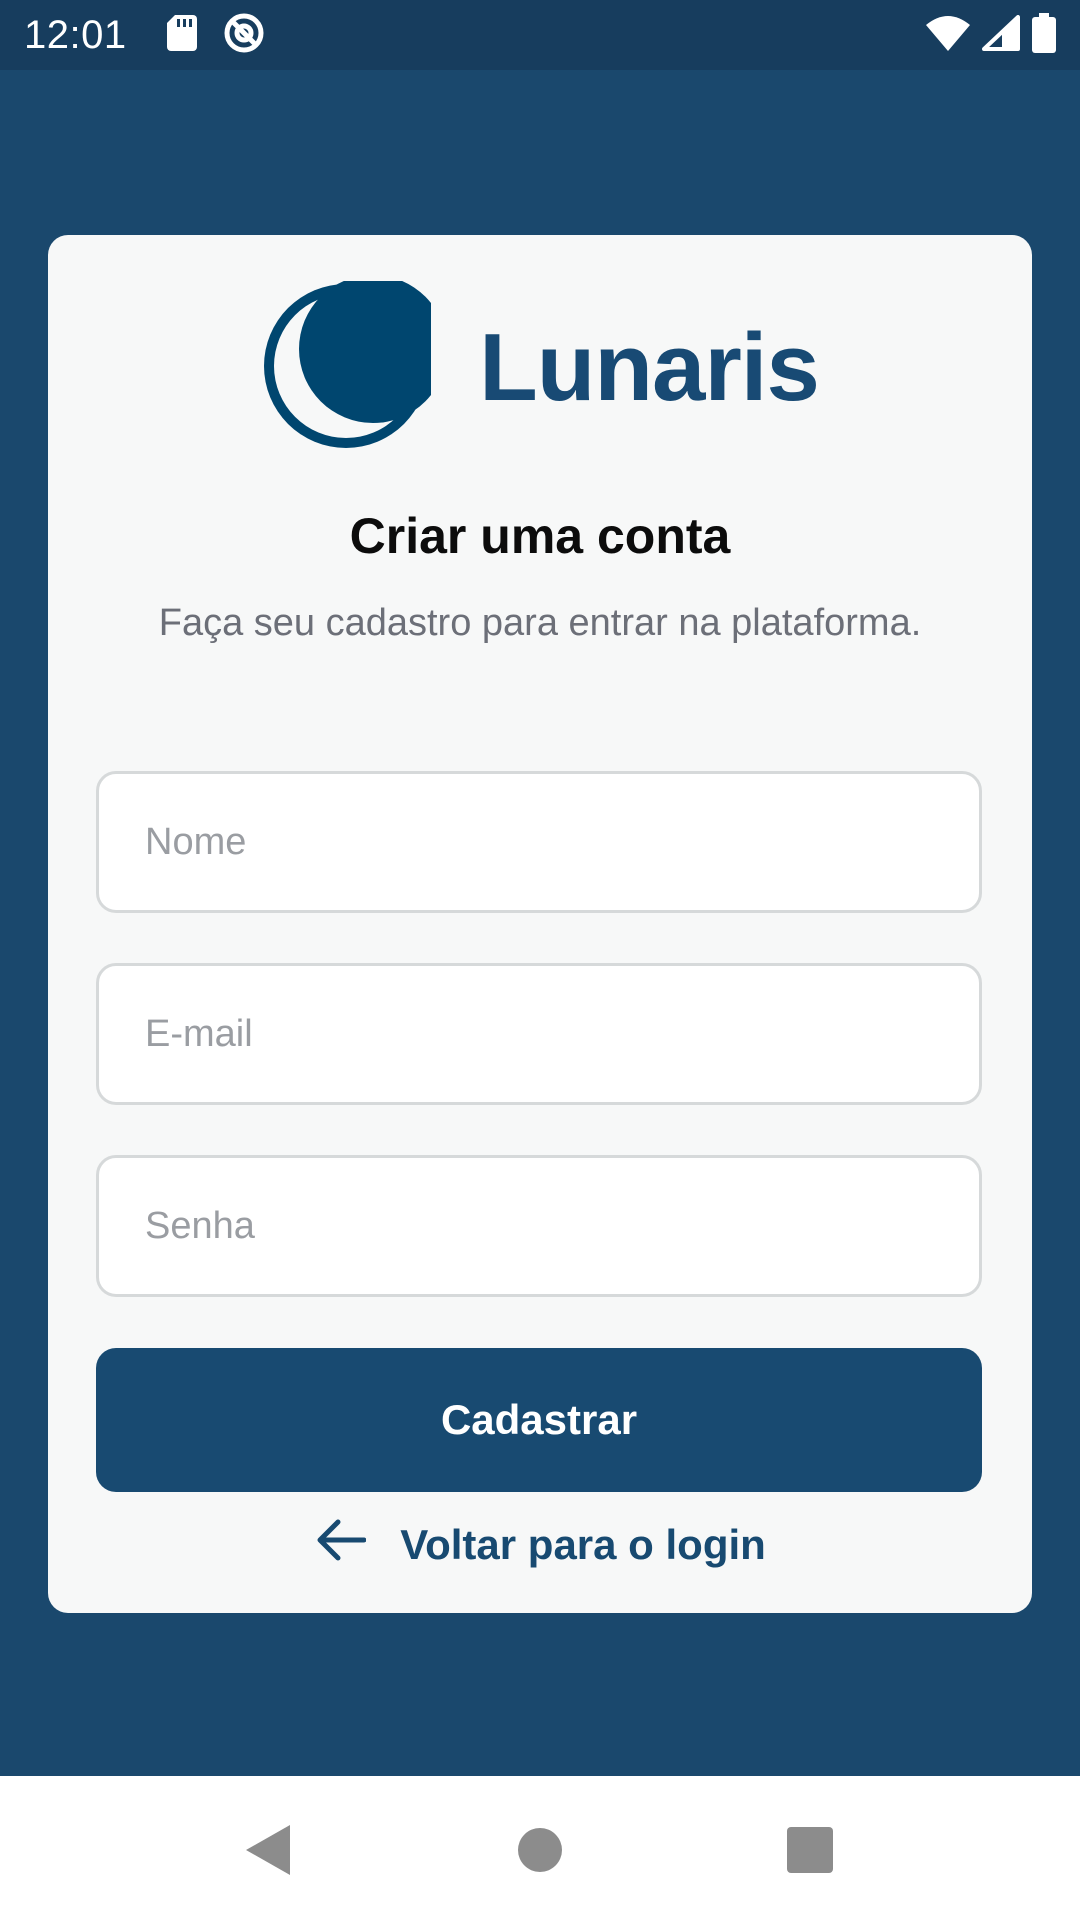 This screenshot has height=1920, width=1080. I want to click on crescent-moon-icon, so click(354, 365).